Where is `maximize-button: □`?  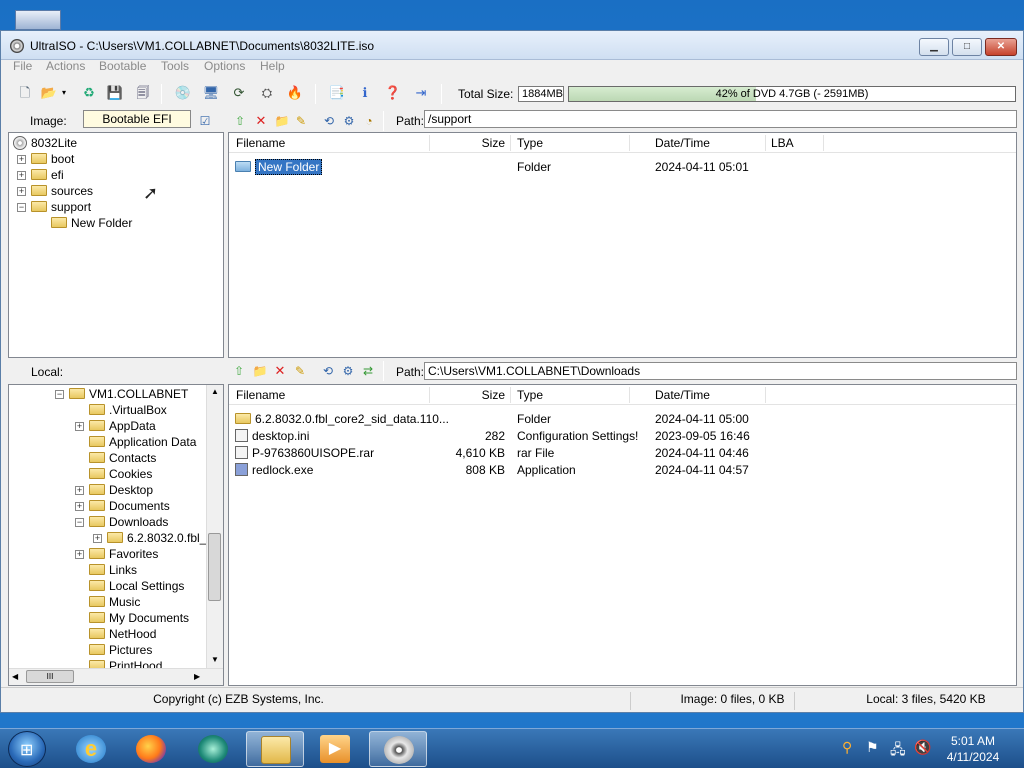 maximize-button: □ is located at coordinates (967, 47).